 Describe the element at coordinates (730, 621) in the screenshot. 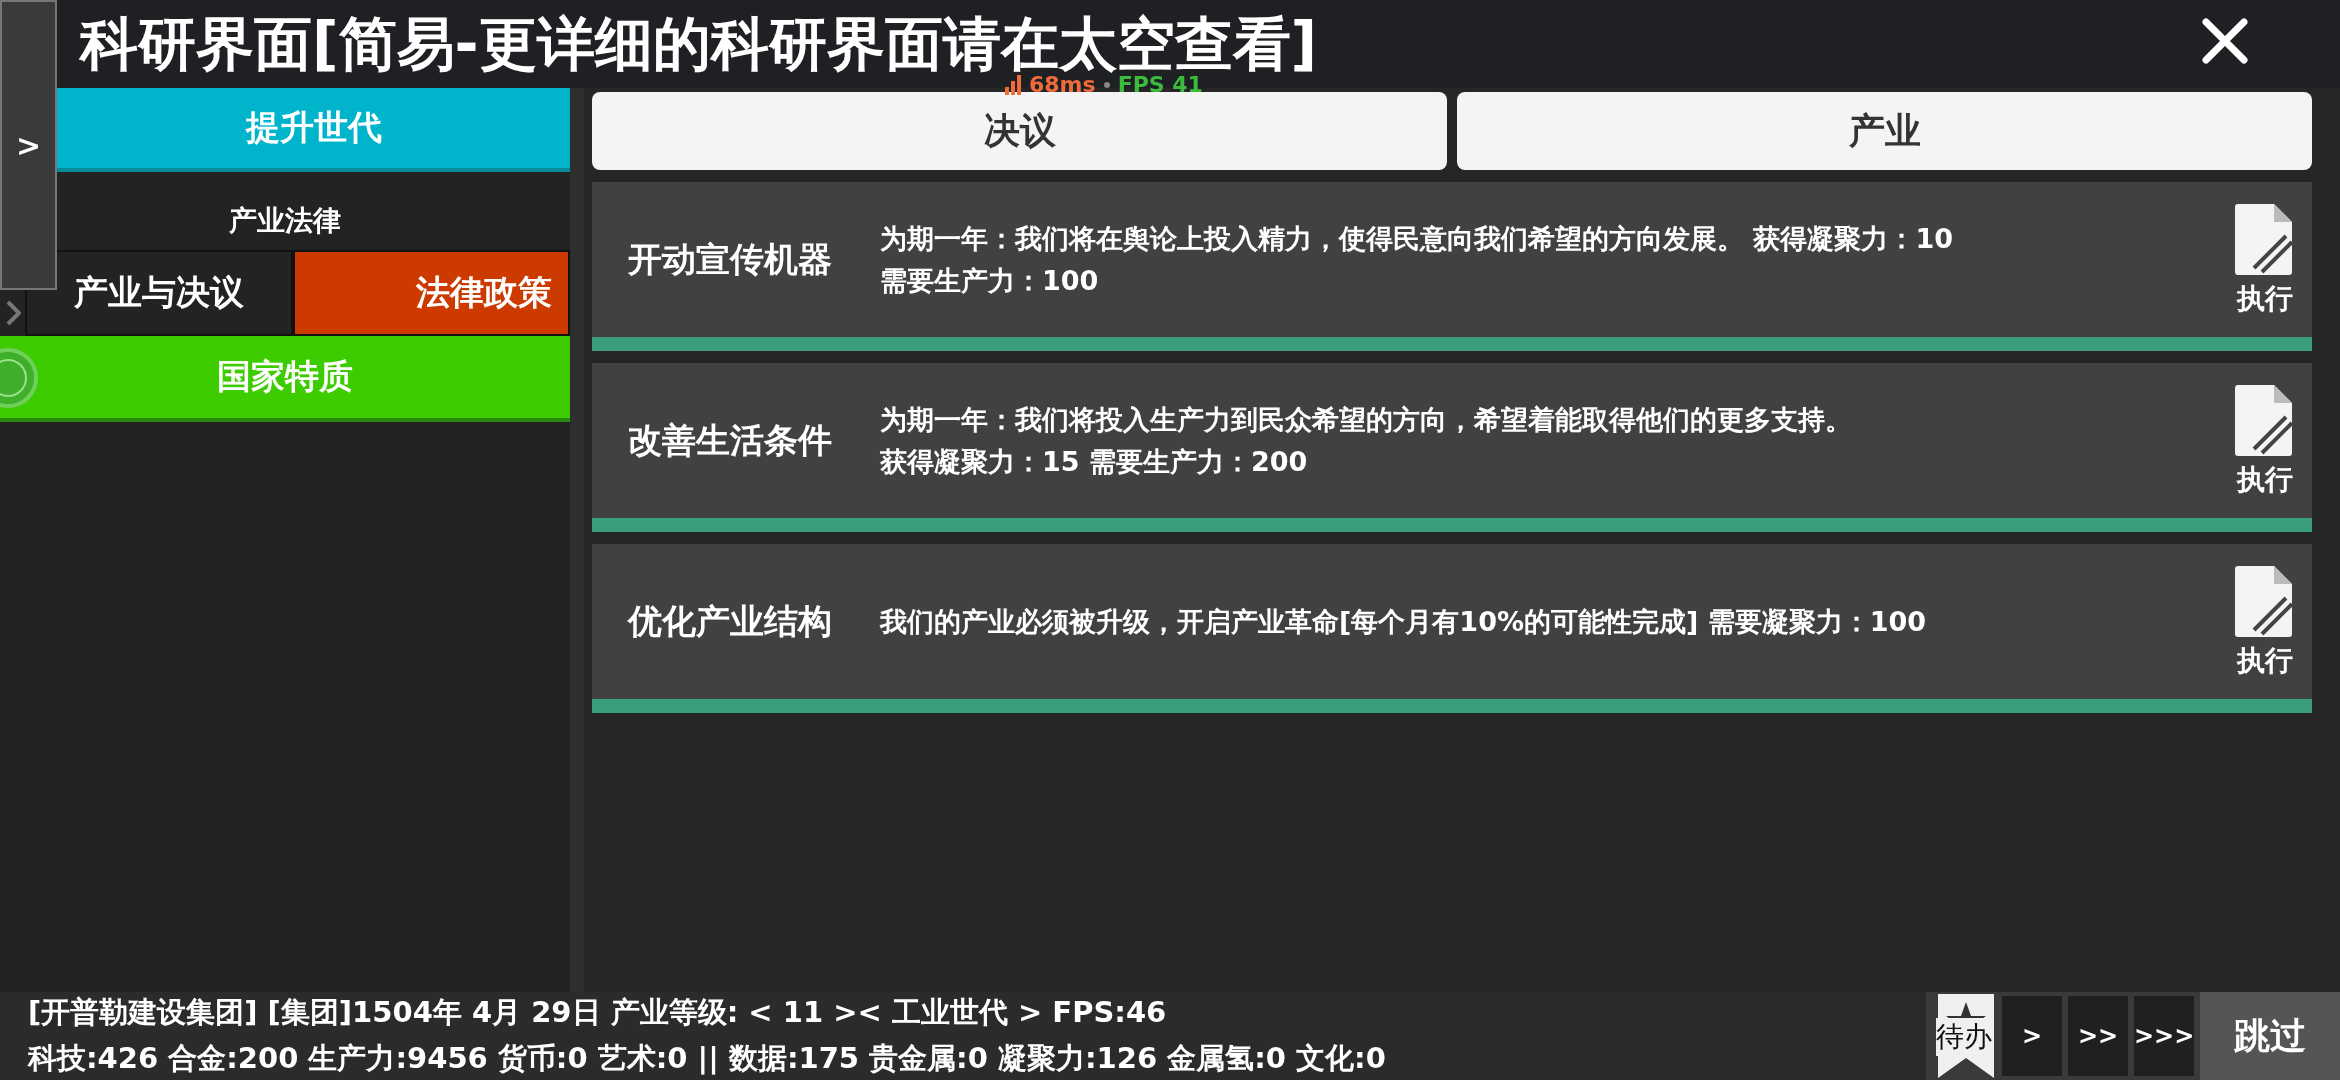

I see `action-name: 优化产业结构` at that location.